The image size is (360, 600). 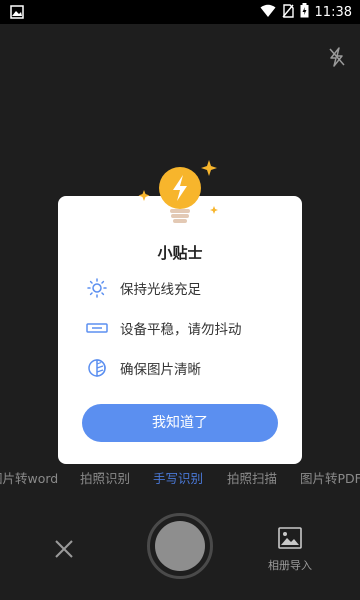 I want to click on dialog-title: 小贴士, so click(x=180, y=253).